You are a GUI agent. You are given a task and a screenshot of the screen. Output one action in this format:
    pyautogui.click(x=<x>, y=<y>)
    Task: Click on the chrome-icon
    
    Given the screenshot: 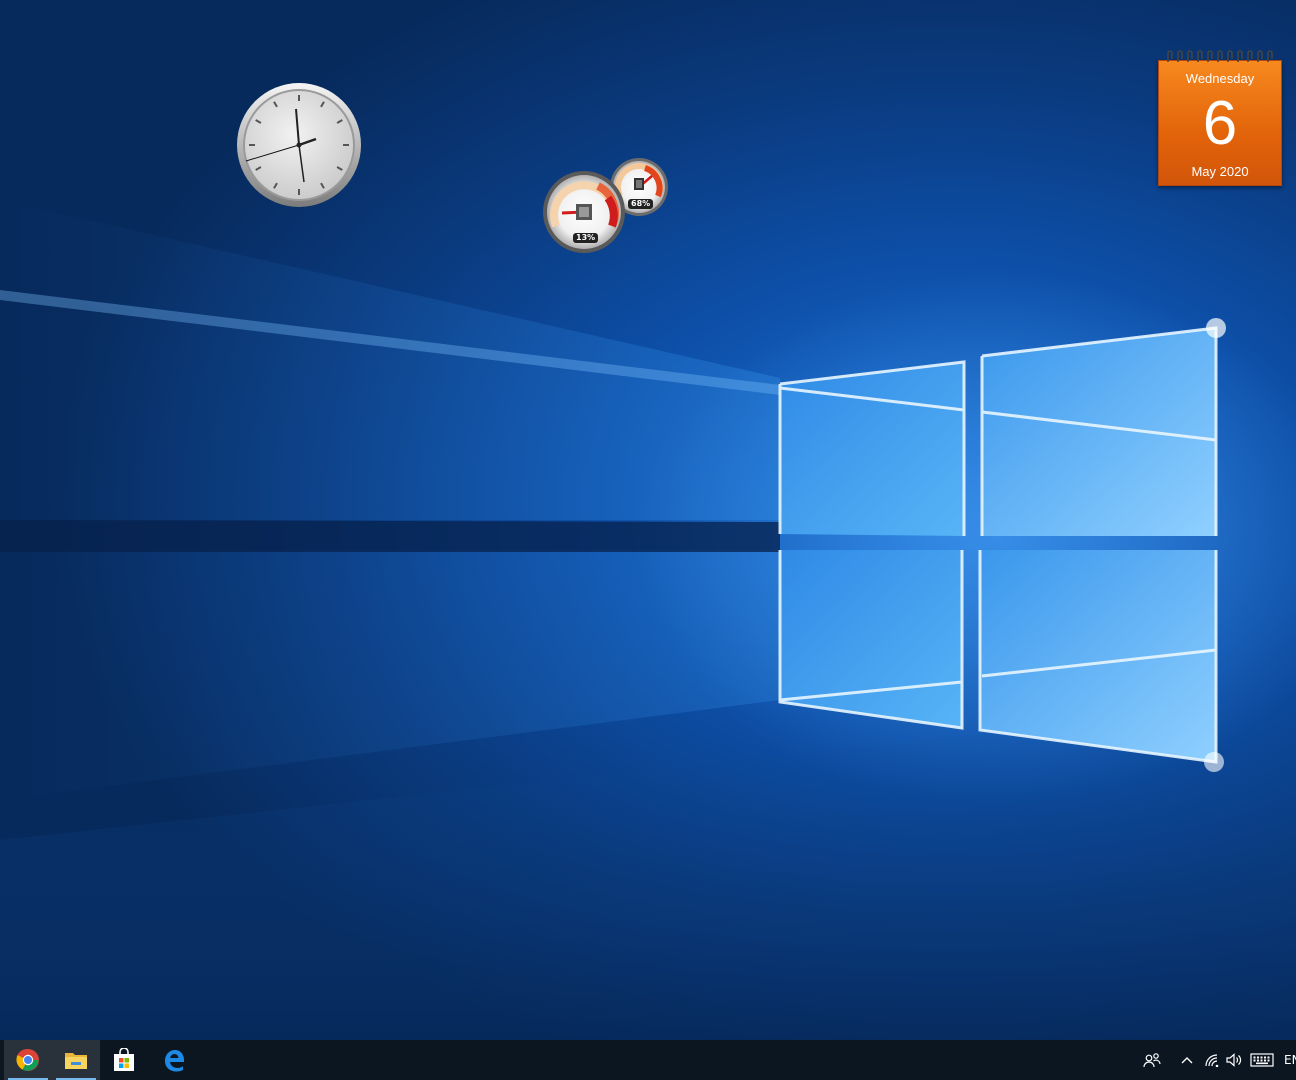 What is the action you would take?
    pyautogui.click(x=27, y=1059)
    